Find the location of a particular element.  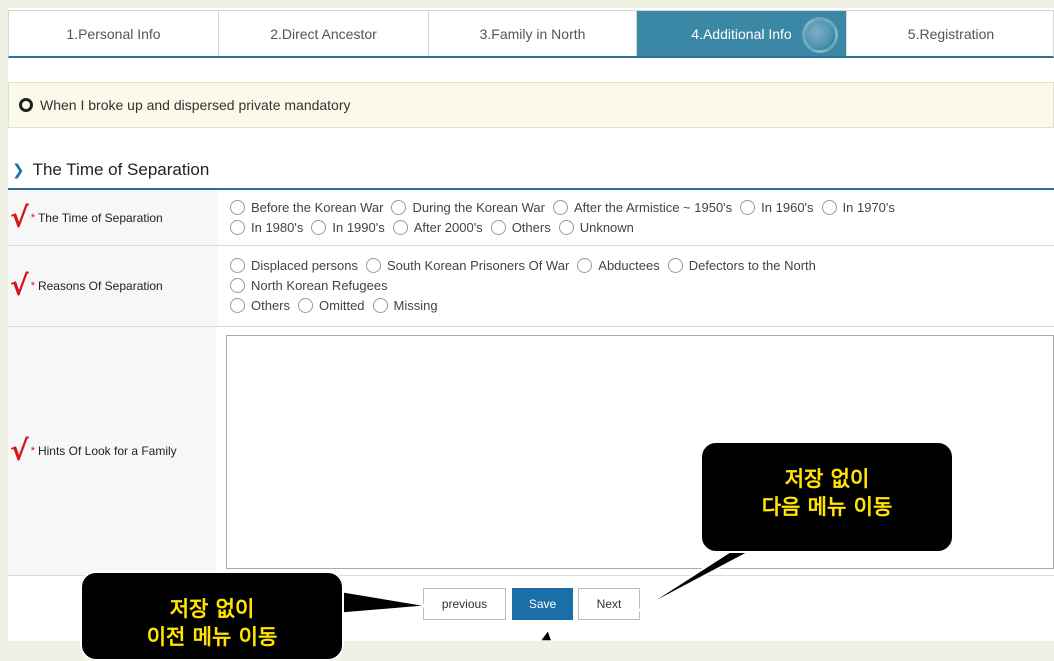

radio-option: In 1980's is located at coordinates (267, 227).